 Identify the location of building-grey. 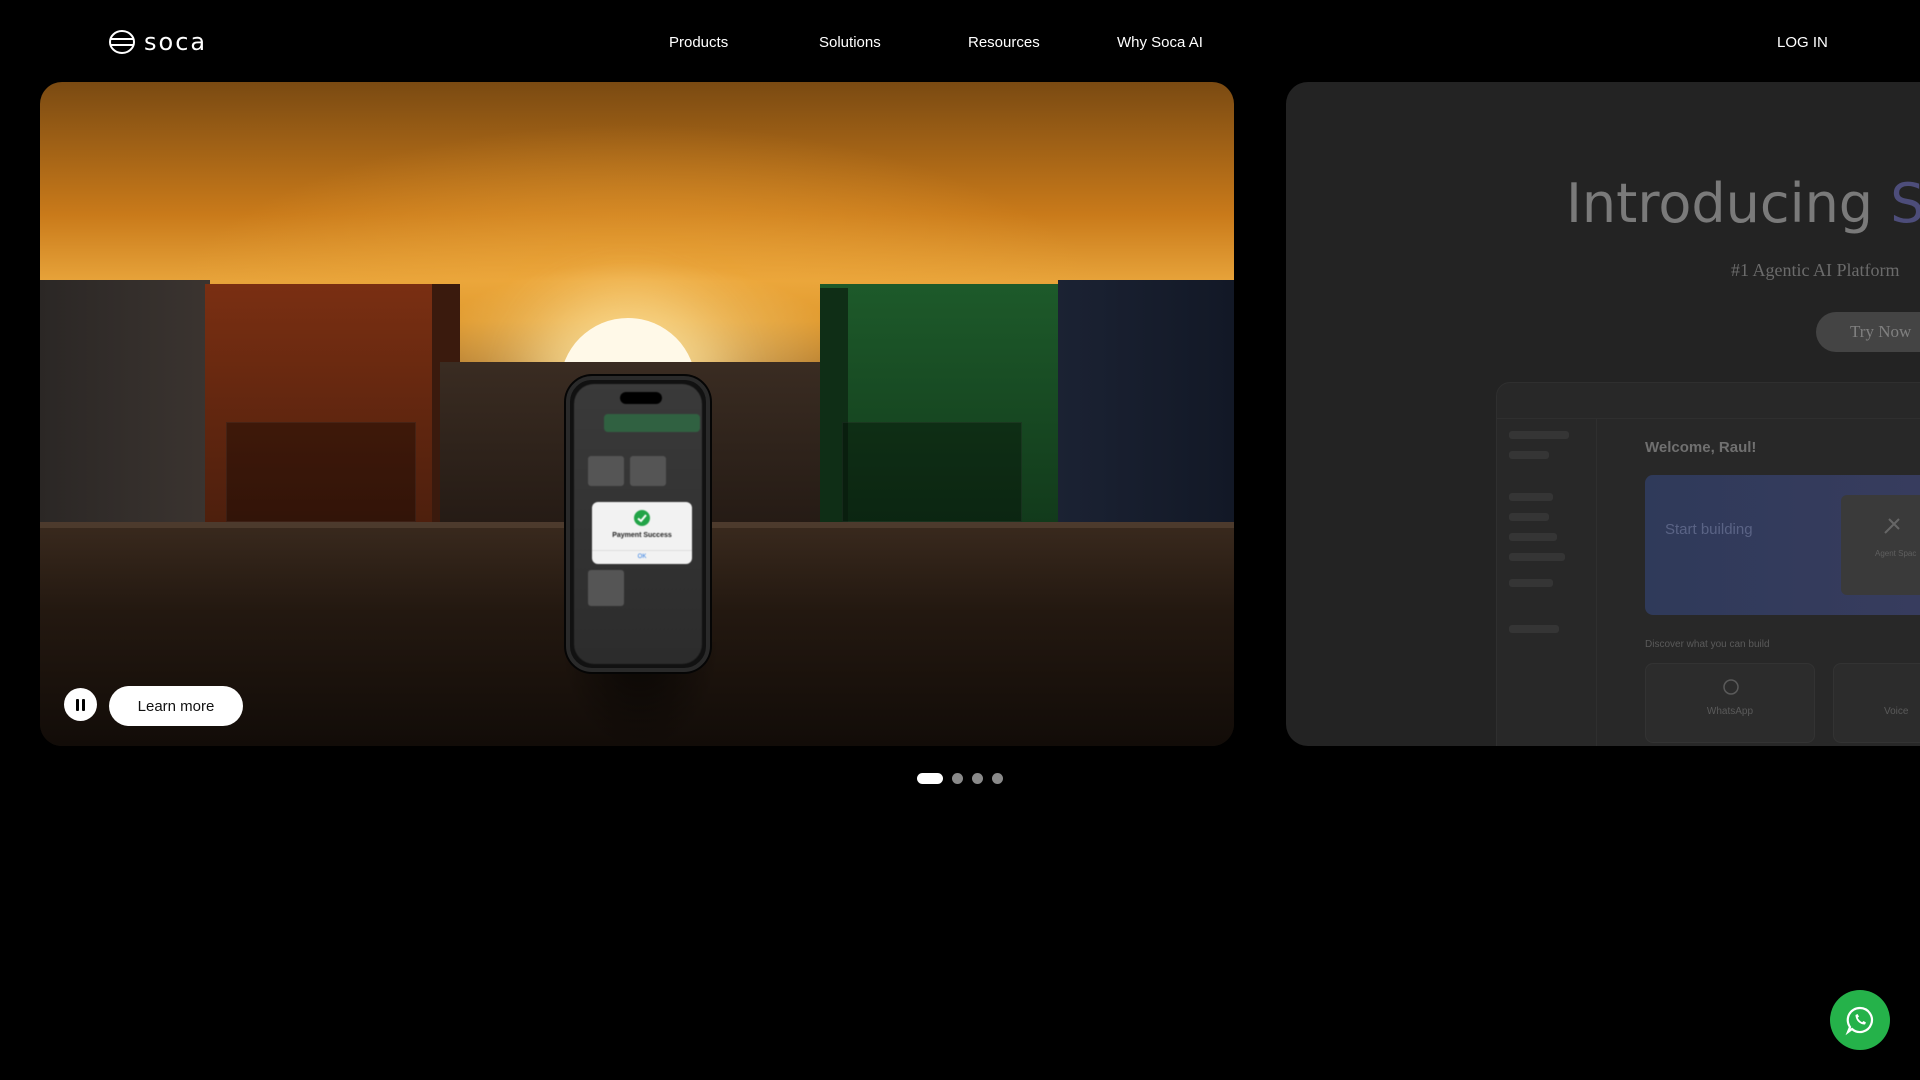
(125, 405).